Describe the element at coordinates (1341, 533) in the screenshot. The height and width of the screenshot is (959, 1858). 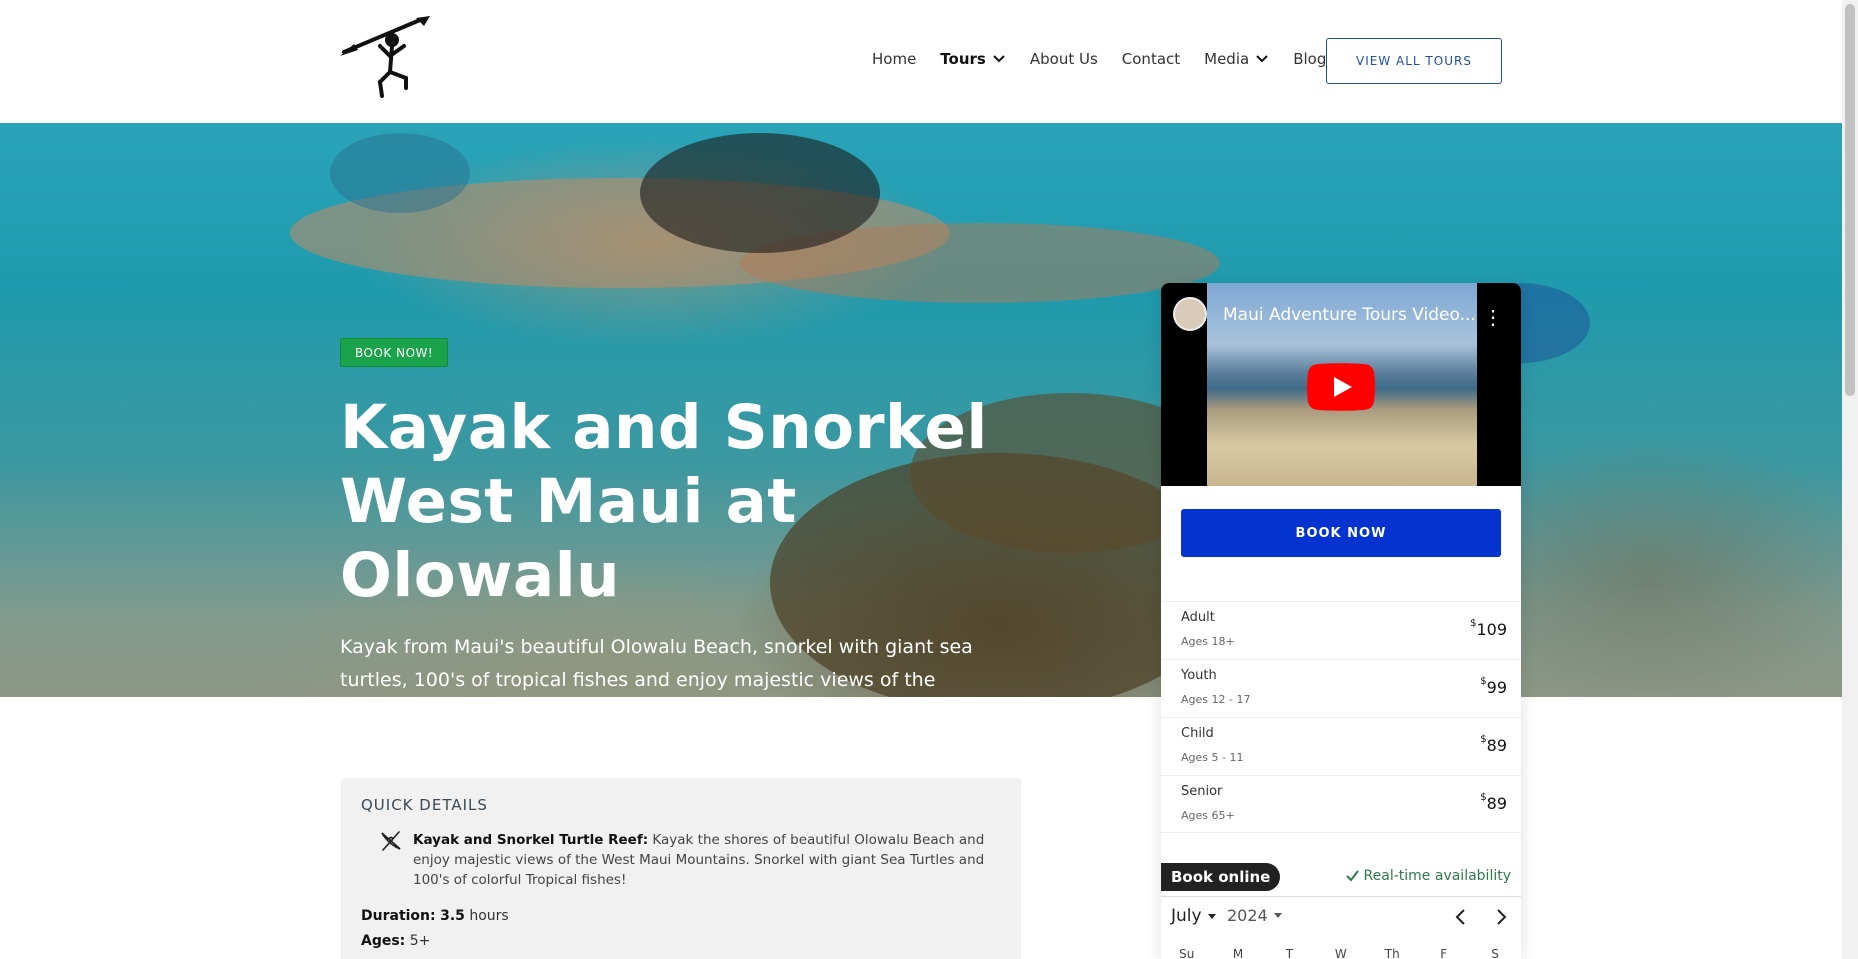
I see `book-now-button: BOOK NOW` at that location.